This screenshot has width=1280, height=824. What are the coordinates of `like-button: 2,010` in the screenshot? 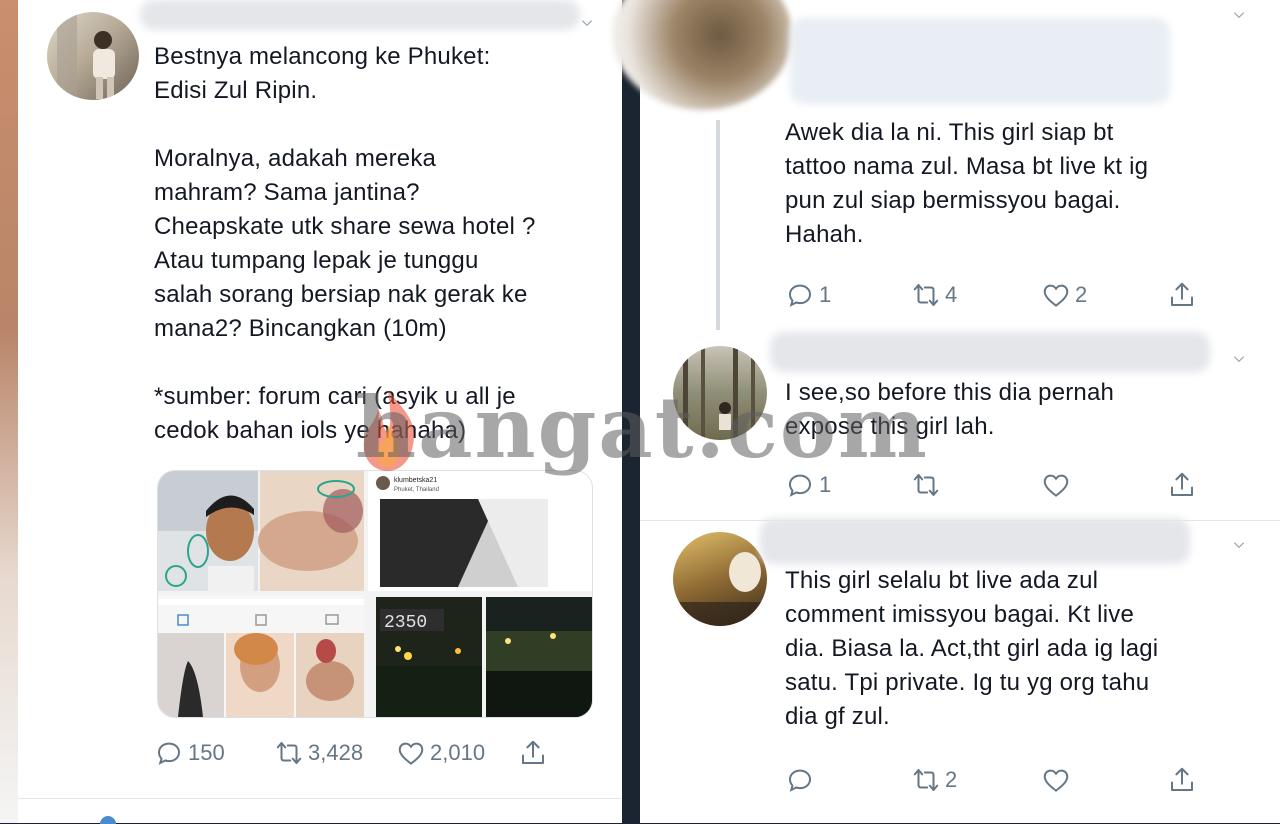 It's located at (457, 753).